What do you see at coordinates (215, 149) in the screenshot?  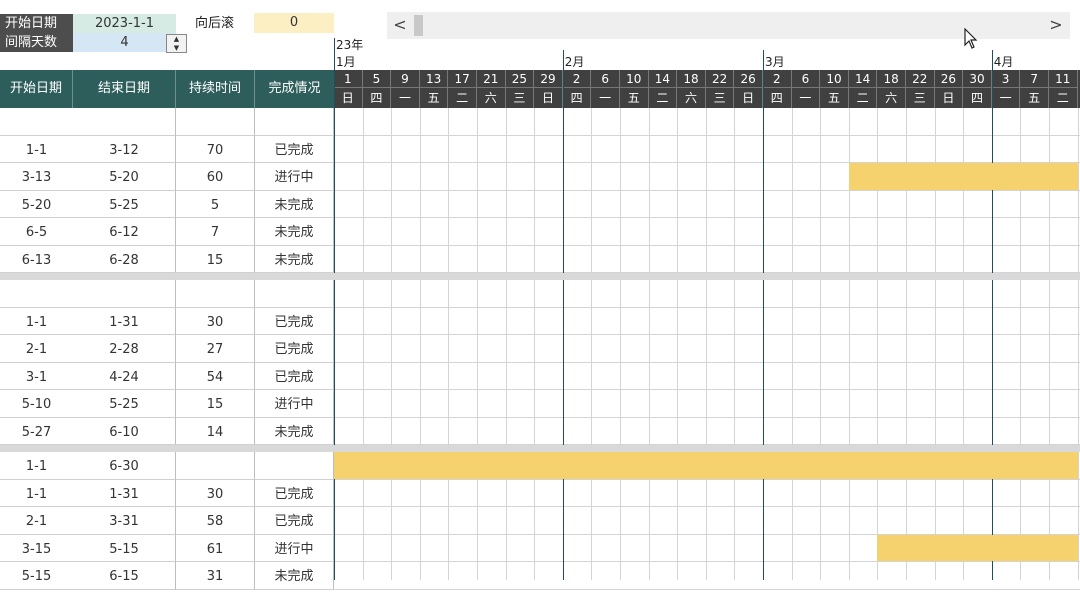 I see `duration-cell: 70` at bounding box center [215, 149].